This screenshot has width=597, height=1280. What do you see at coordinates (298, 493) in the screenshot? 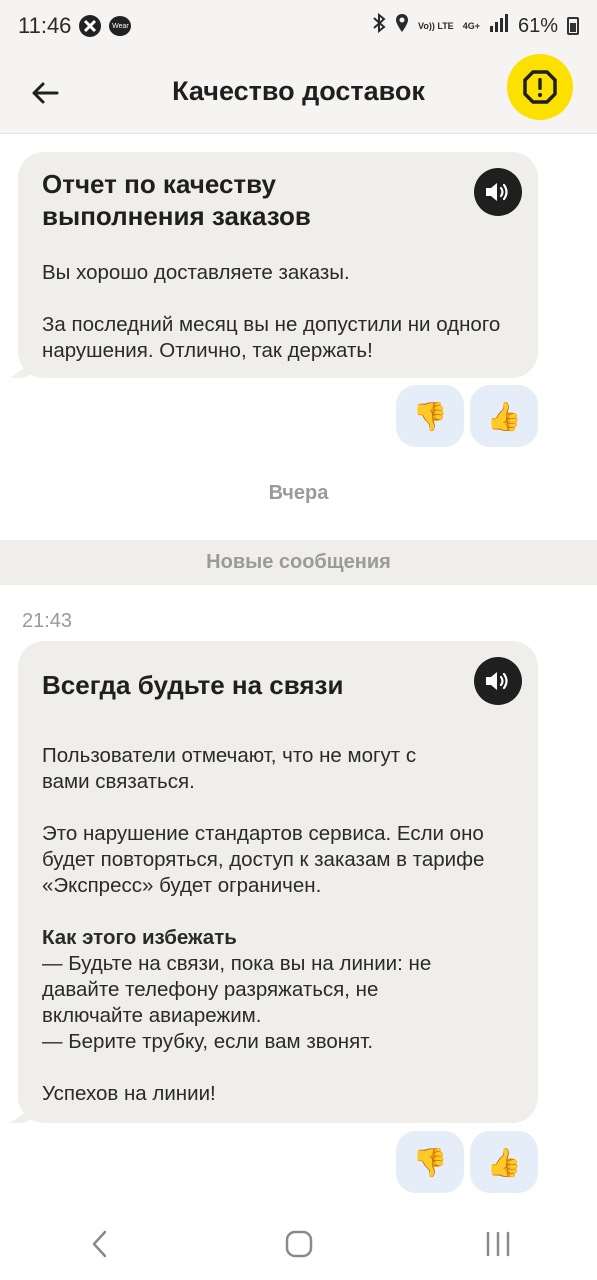
I see `date-separator: Вчера` at bounding box center [298, 493].